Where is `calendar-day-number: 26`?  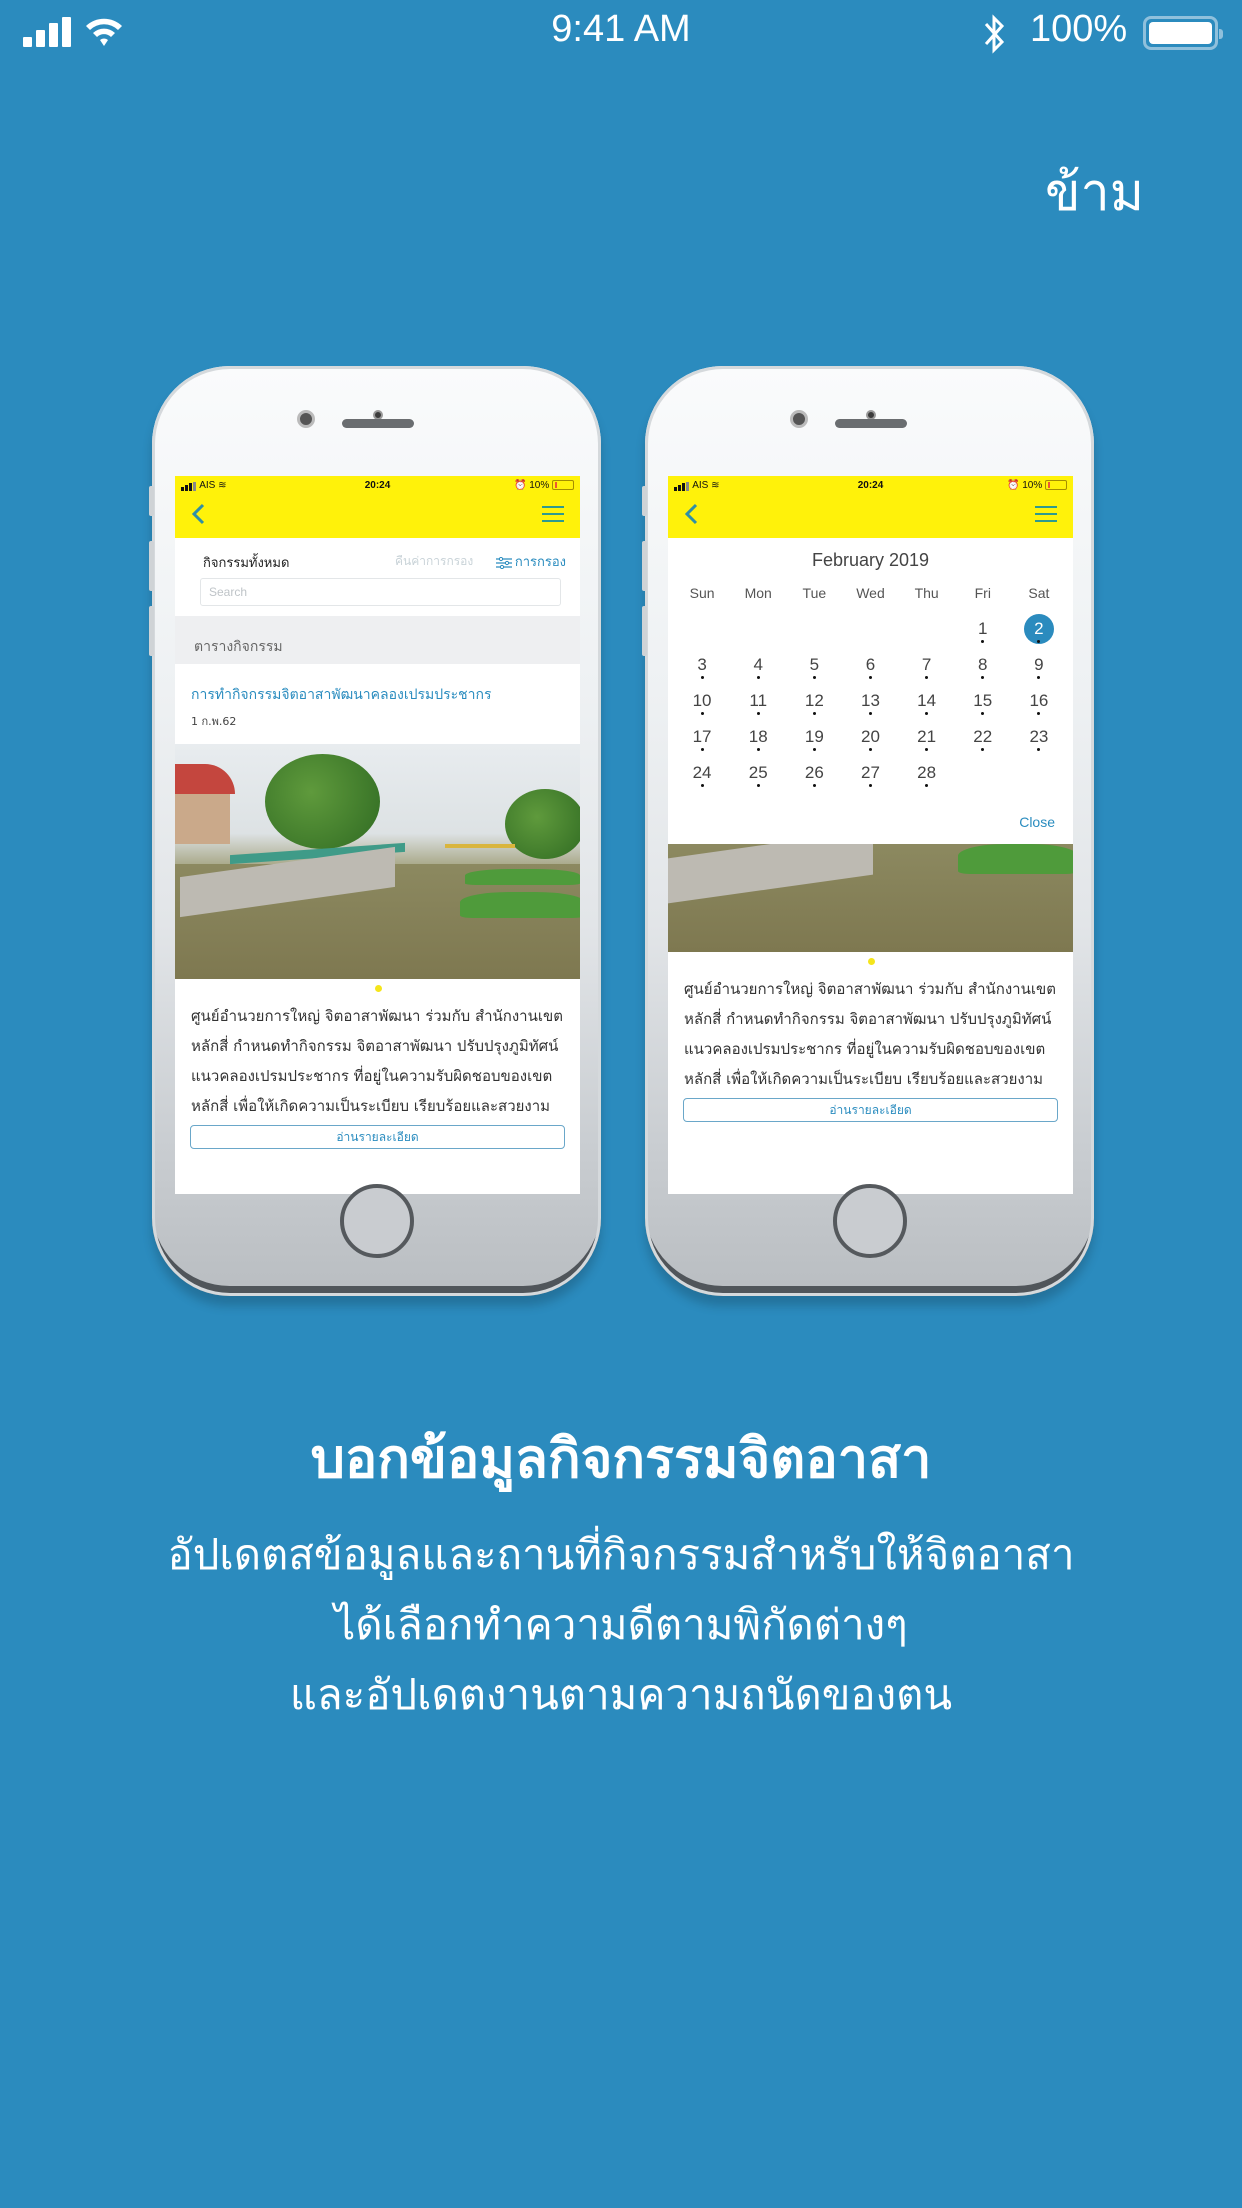 calendar-day-number: 26 is located at coordinates (814, 772).